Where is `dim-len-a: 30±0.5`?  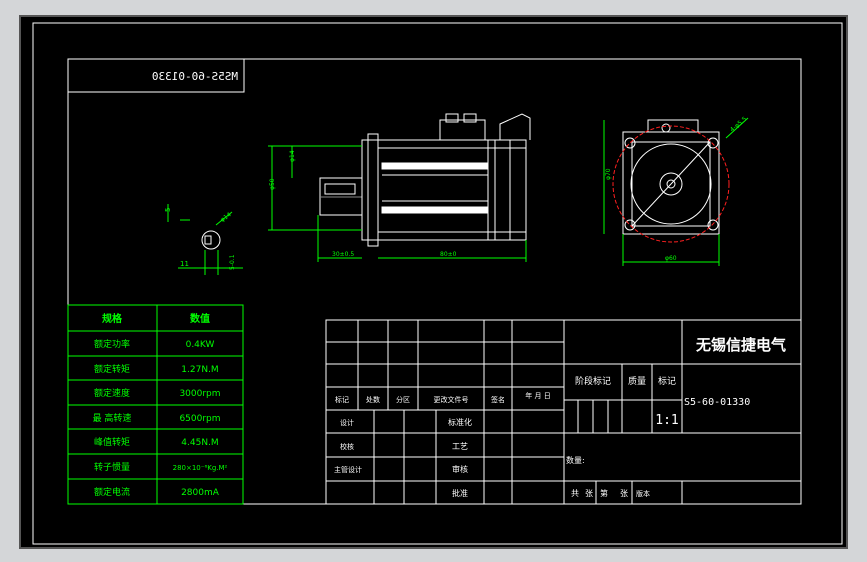
dim-len-a: 30±0.5 is located at coordinates (343, 254).